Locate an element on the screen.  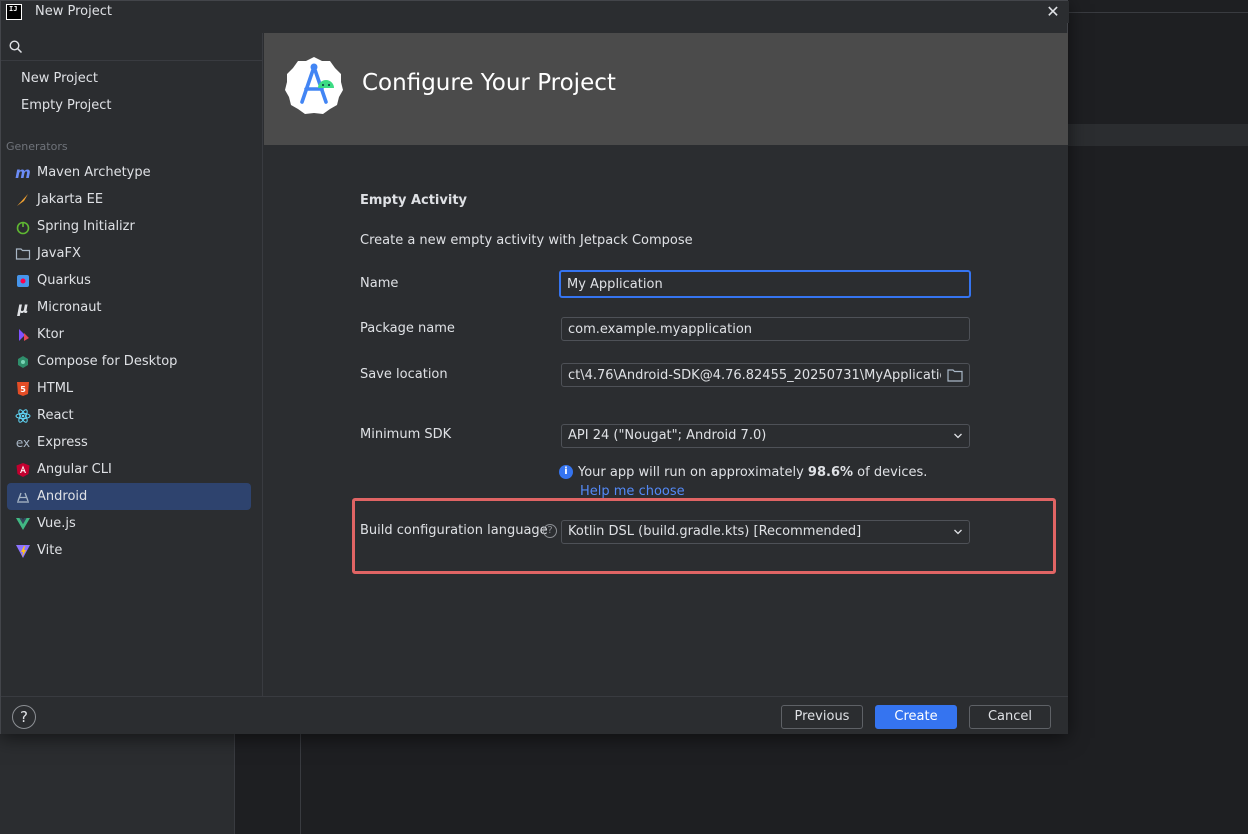
ide-gutter is located at coordinates (268, 784).